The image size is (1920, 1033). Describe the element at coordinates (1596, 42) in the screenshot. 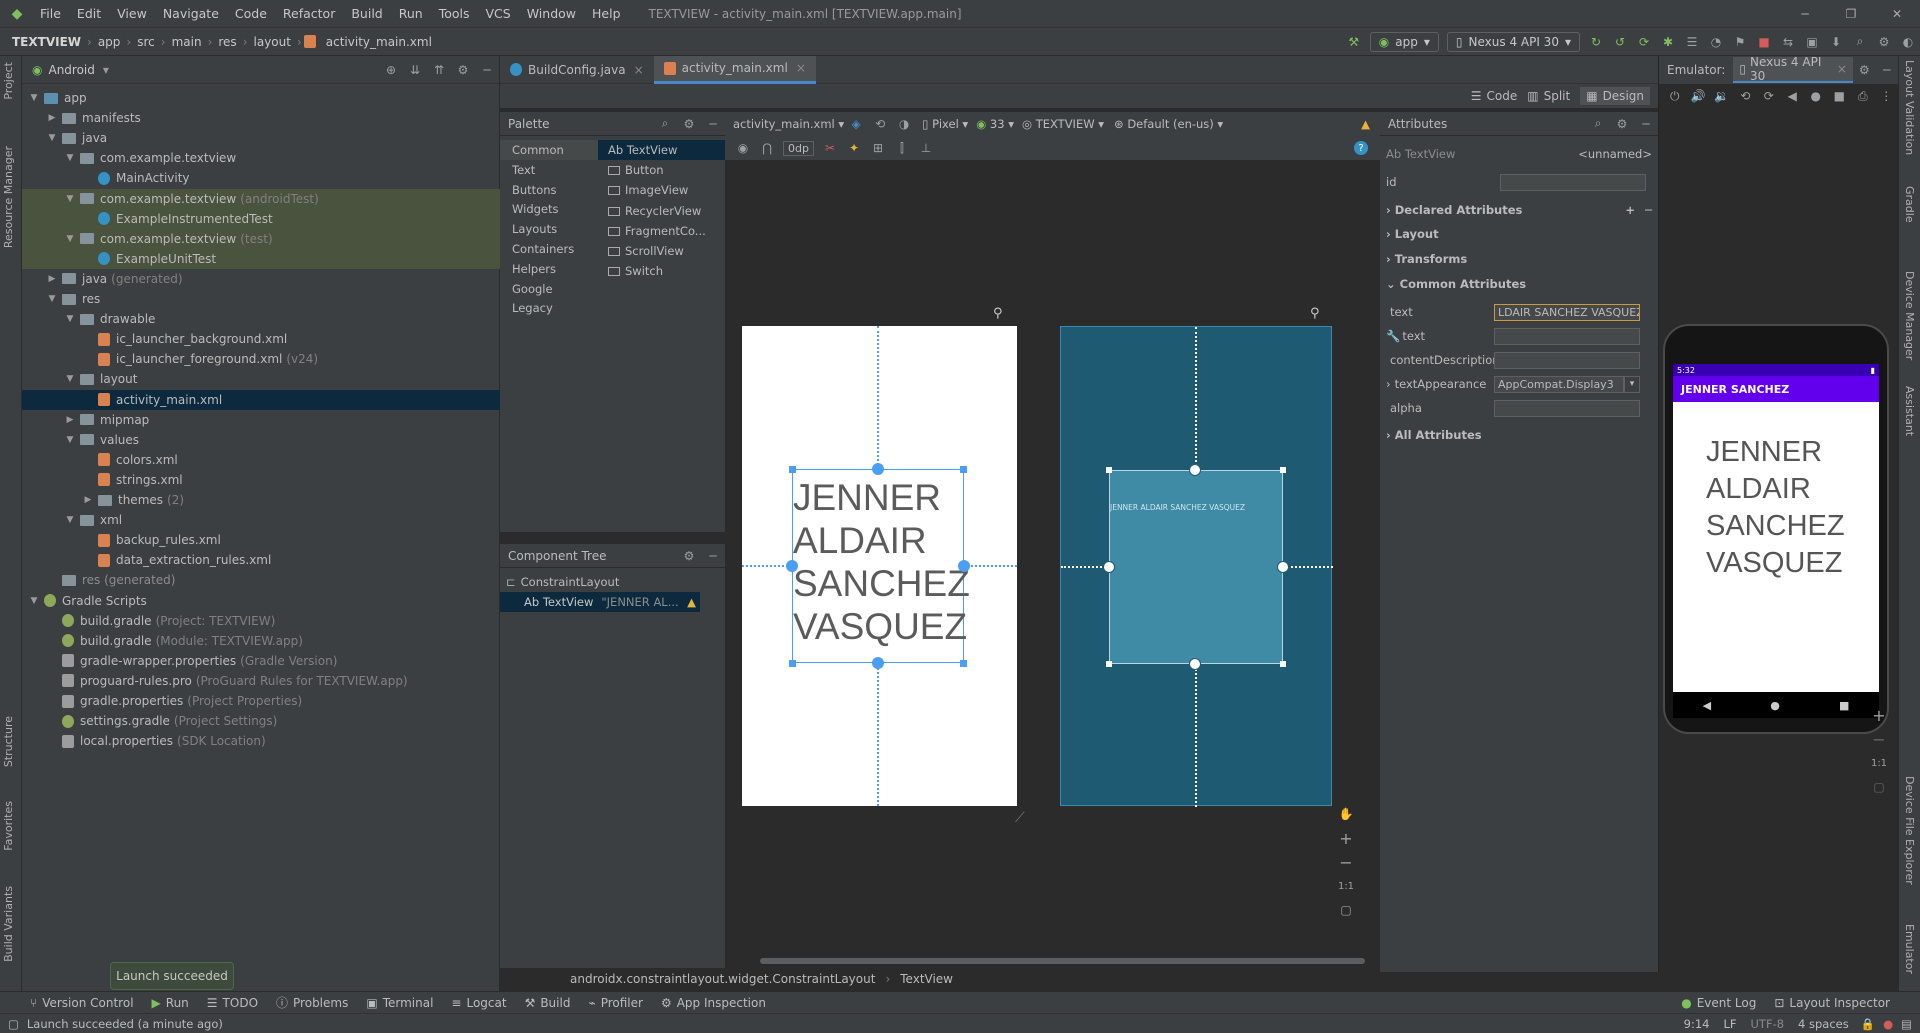

I see `apply-changes-icon: ↻` at that location.